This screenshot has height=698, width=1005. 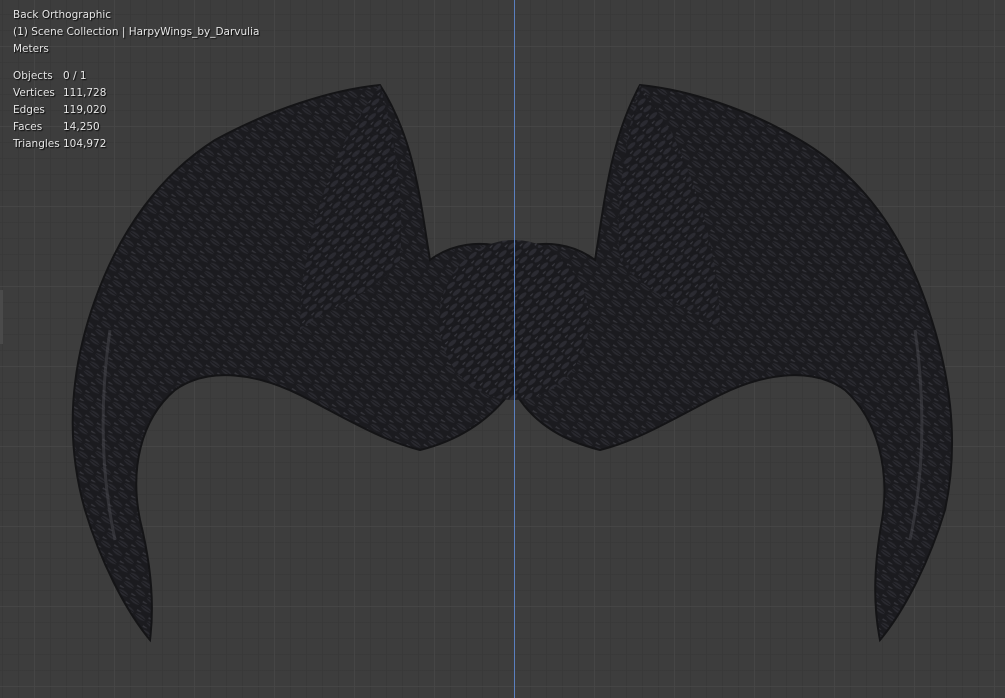 I want to click on stat-label: Triangles, so click(x=36, y=144).